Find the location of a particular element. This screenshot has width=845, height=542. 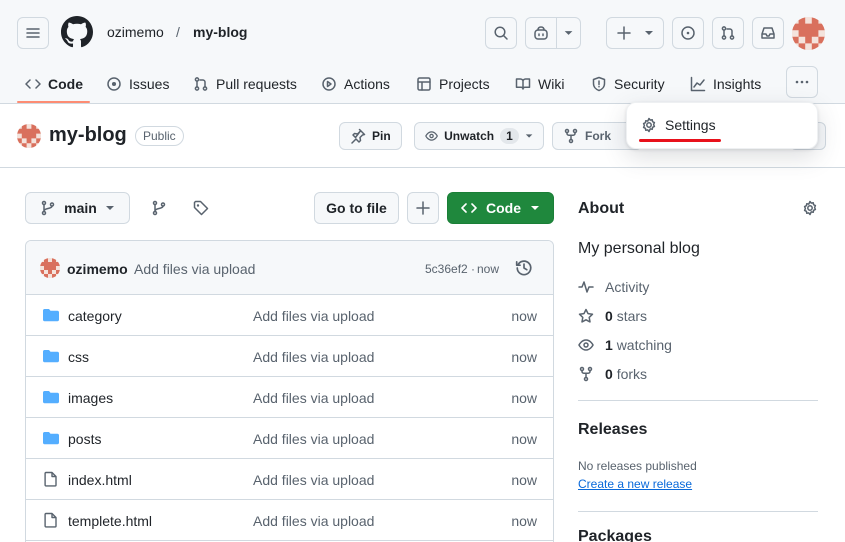

inbox-button is located at coordinates (768, 33).